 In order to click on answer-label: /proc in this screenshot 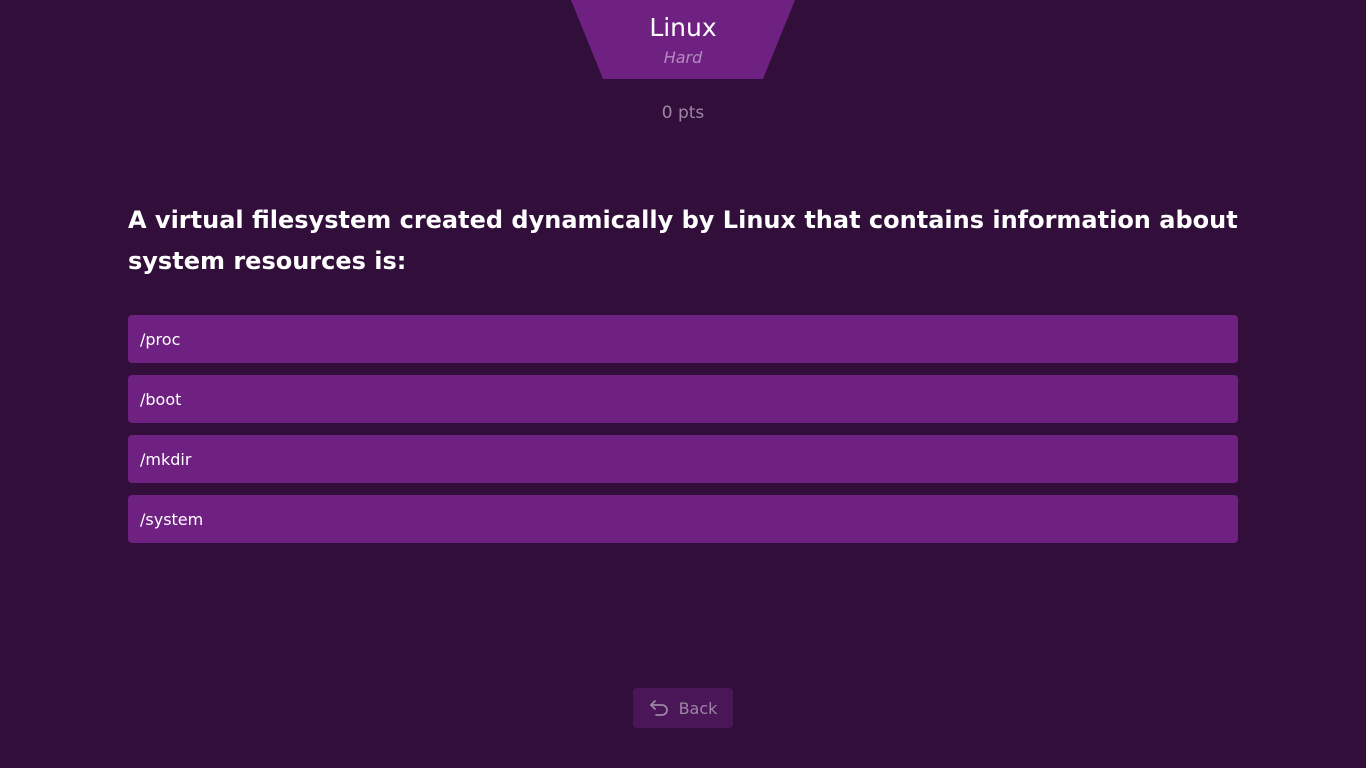, I will do `click(160, 339)`.